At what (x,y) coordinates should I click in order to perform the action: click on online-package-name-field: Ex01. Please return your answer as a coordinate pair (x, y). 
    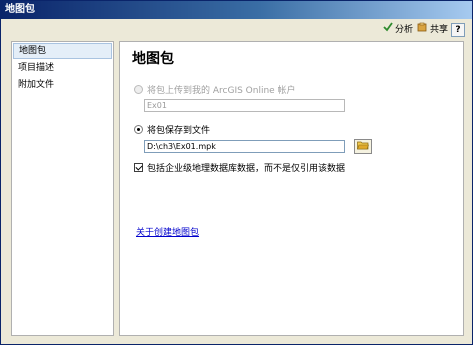
    Looking at the image, I should click on (244, 105).